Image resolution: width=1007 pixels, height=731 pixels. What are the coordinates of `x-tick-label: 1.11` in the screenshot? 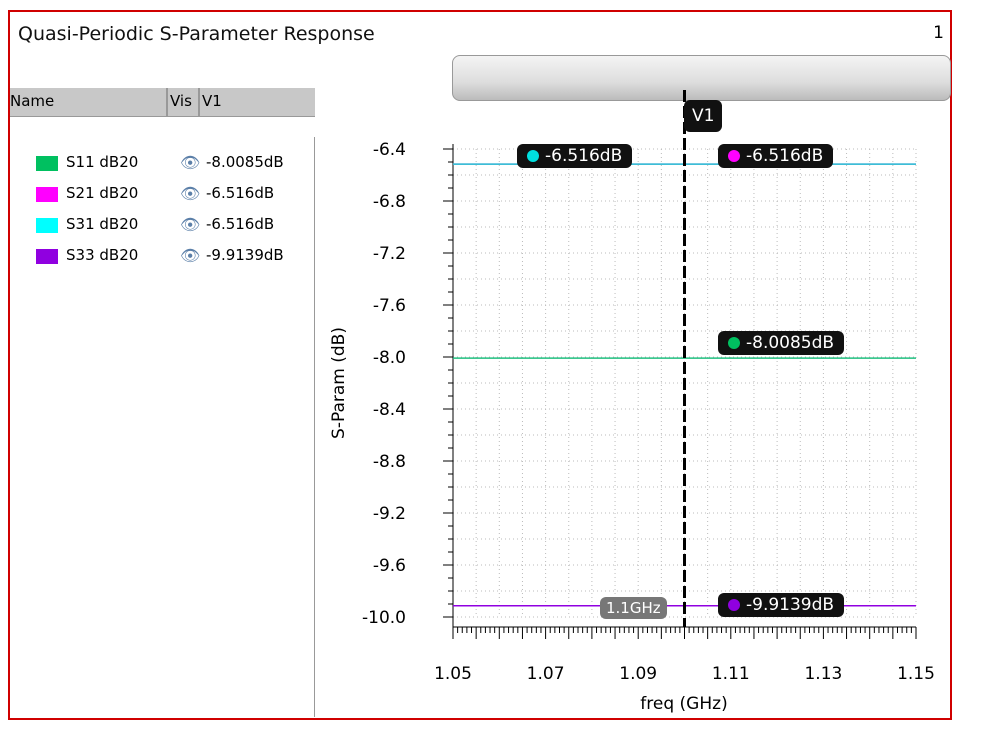 It's located at (731, 674).